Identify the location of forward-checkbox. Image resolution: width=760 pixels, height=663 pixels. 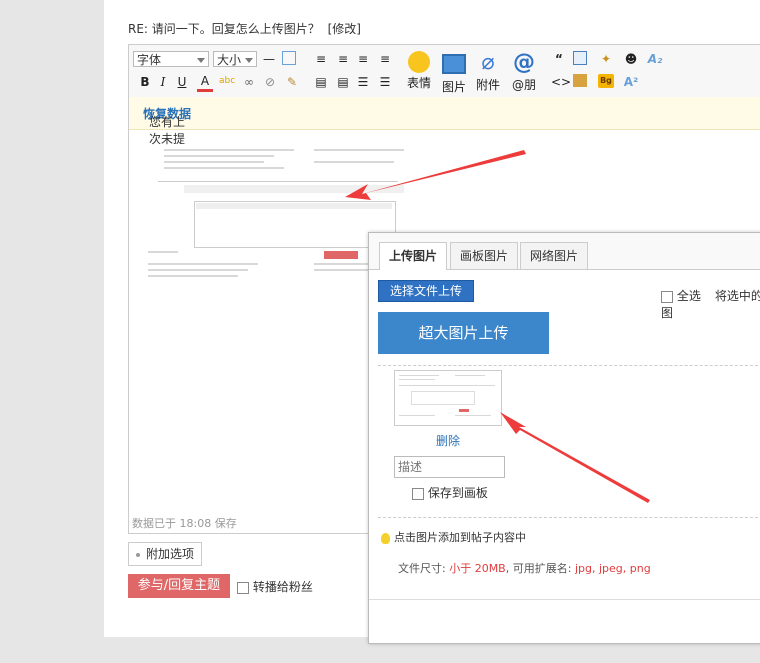
(243, 587).